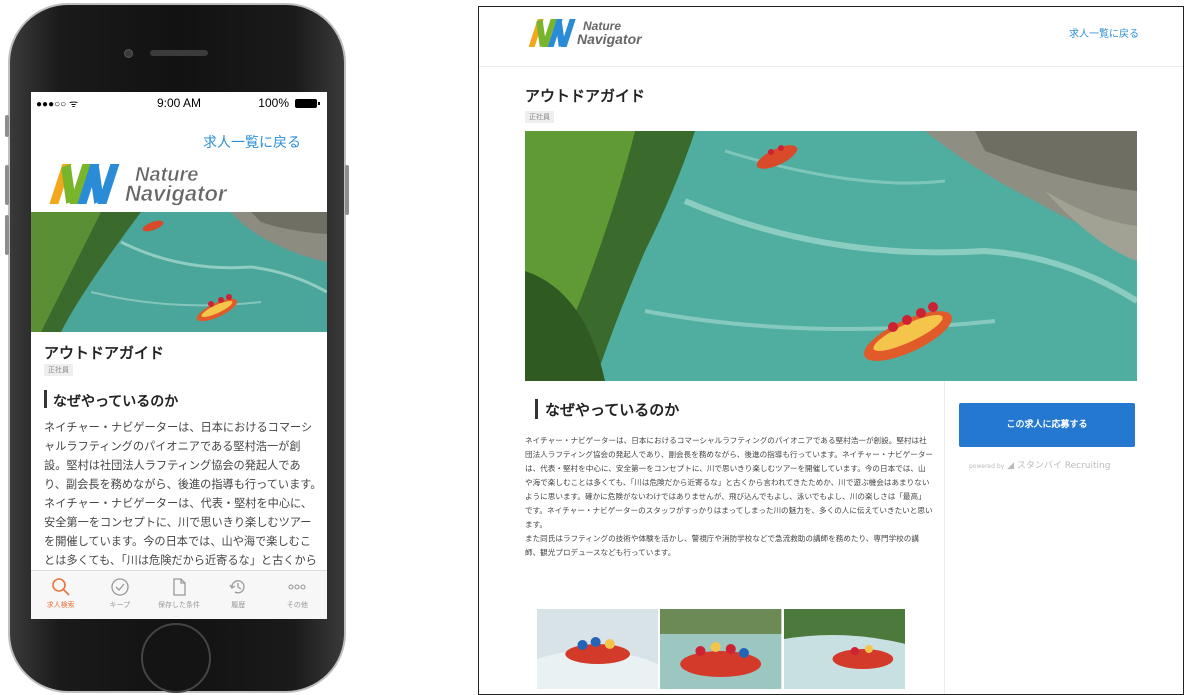 This screenshot has height=695, width=1189. What do you see at coordinates (238, 595) in the screenshot?
I see `tab-history: 履歴` at bounding box center [238, 595].